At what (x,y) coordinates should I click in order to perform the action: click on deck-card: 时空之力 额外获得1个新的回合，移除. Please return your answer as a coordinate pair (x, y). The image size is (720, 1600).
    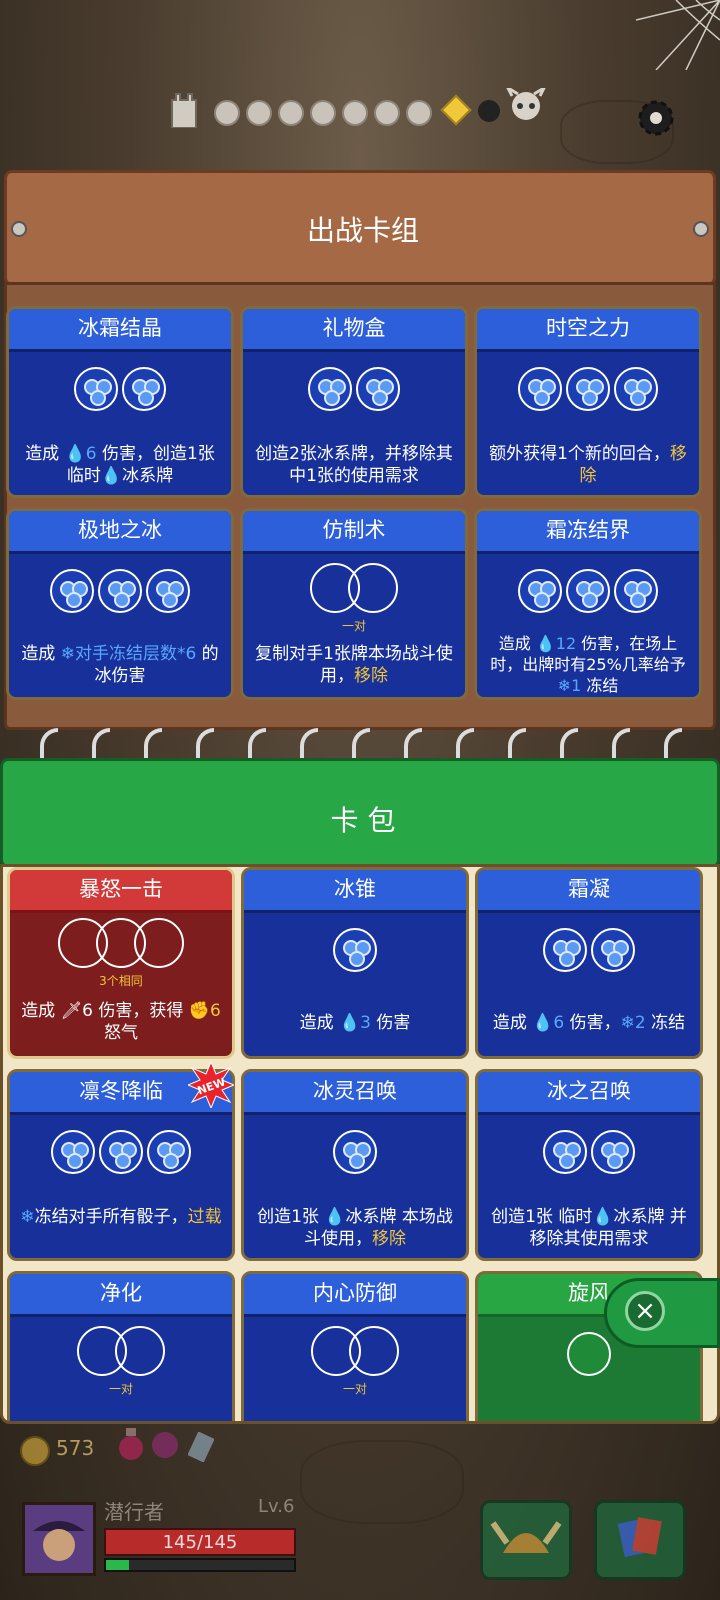
    Looking at the image, I should click on (588, 402).